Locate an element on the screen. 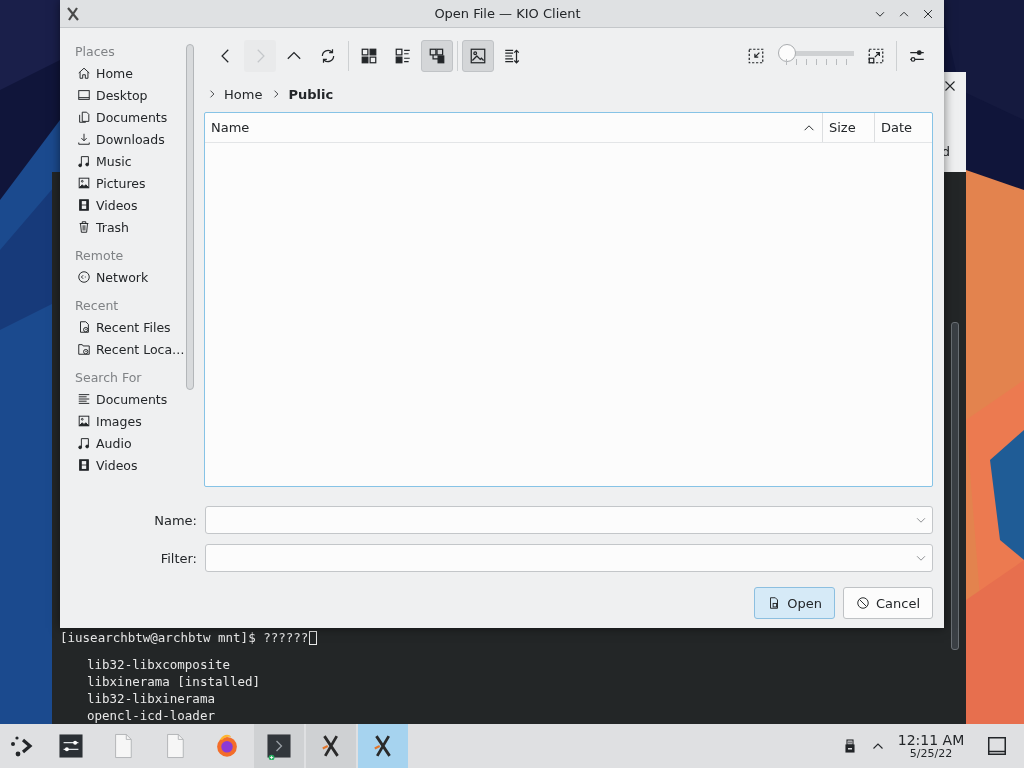  sidebar-item: Trash is located at coordinates (129, 227).